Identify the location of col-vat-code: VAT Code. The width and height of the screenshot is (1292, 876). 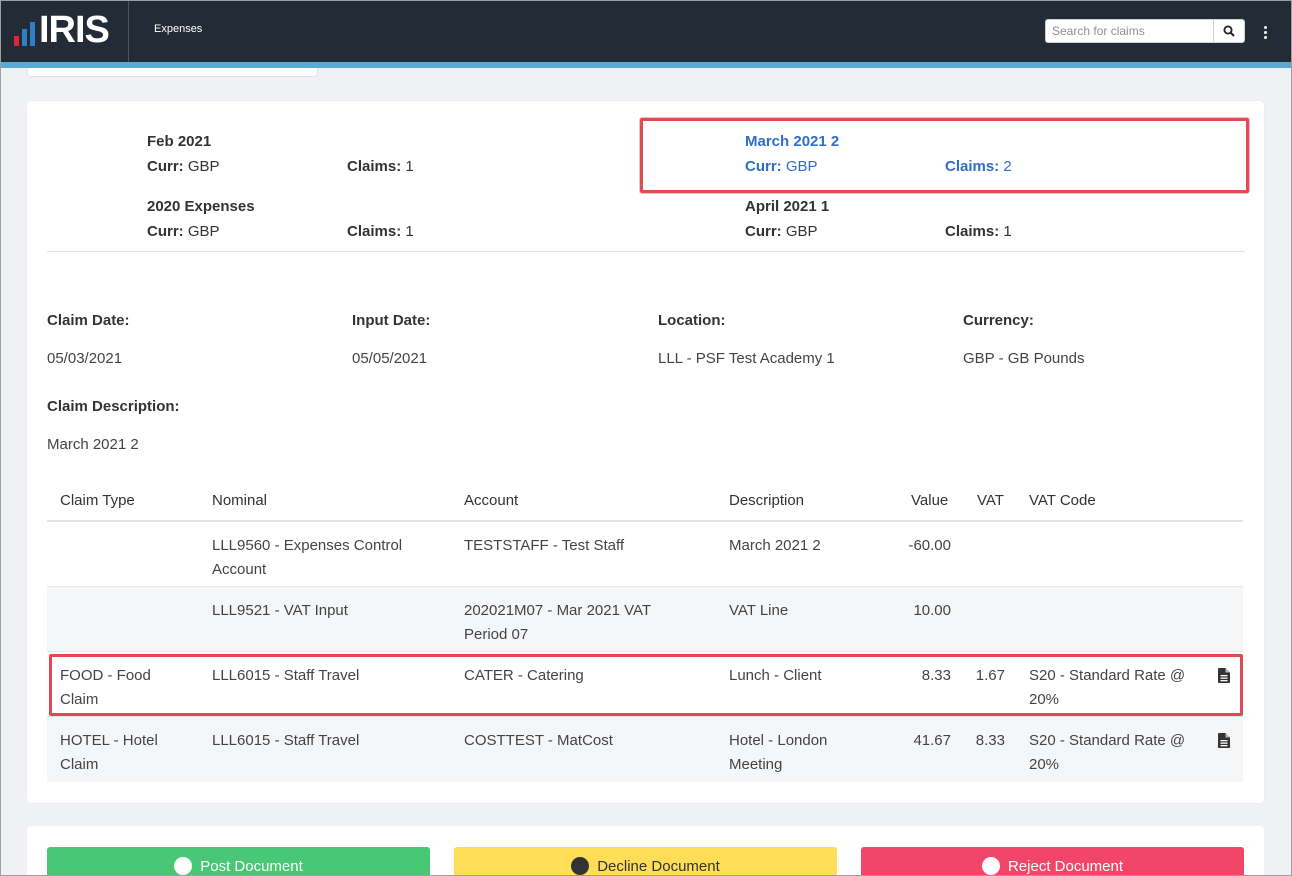
(1062, 500).